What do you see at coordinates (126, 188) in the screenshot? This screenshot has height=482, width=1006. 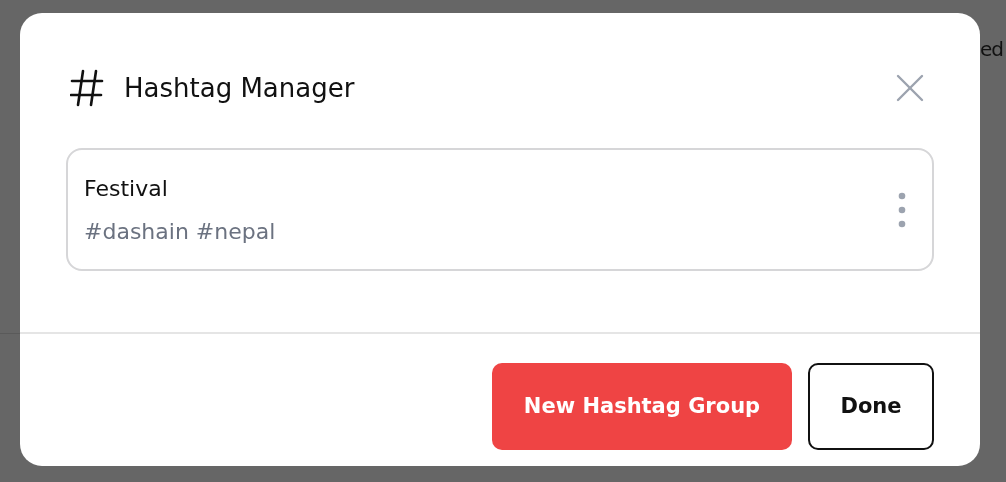 I see `group-name: Festival` at bounding box center [126, 188].